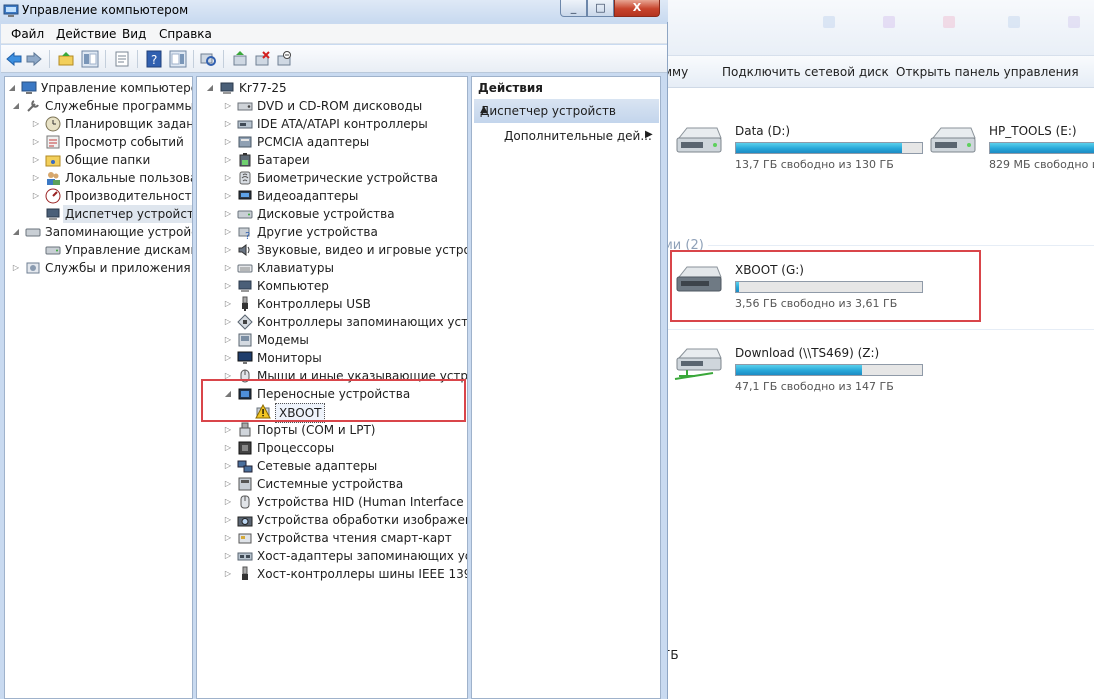 This screenshot has height=699, width=1094. Describe the element at coordinates (101, 232) in the screenshot. I see `tree-item-storage: ◢ Запоминающие устройства` at that location.